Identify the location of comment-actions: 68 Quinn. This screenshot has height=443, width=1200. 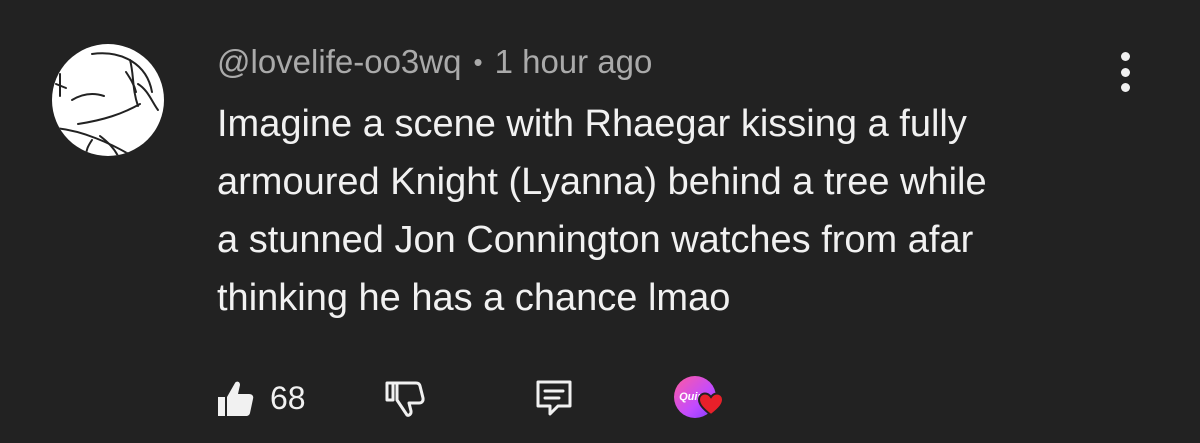
(494, 398).